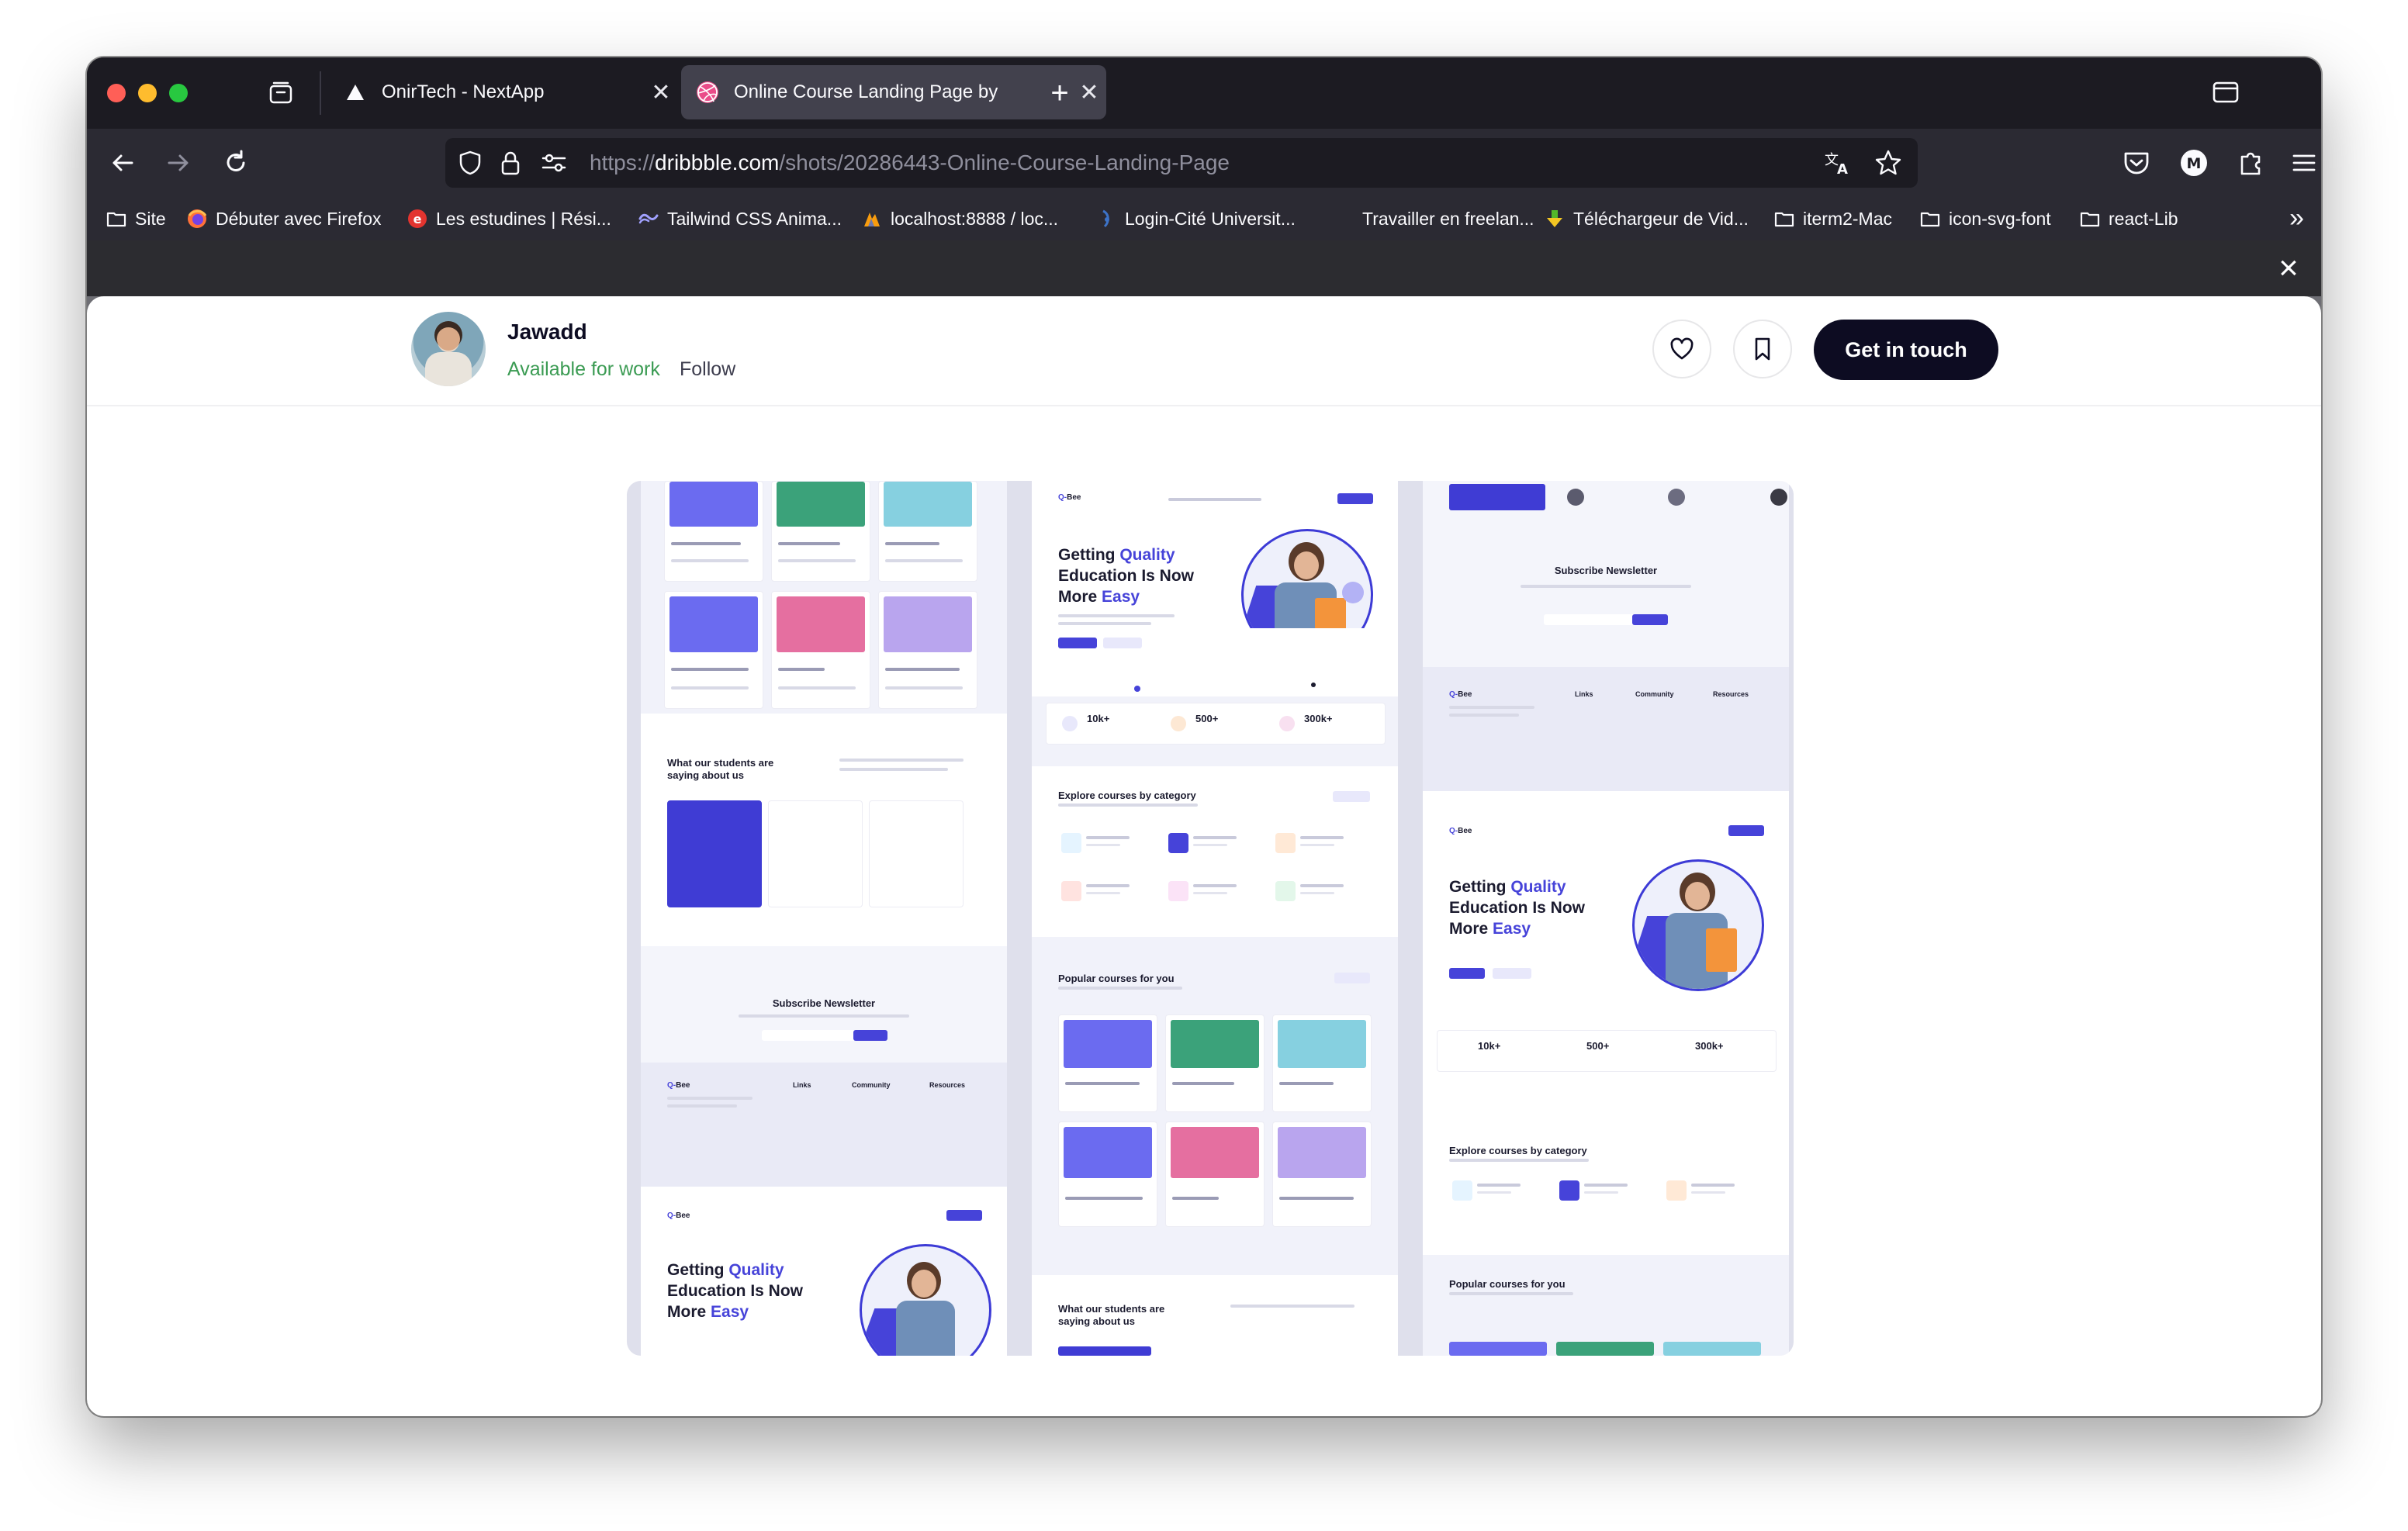  What do you see at coordinates (554, 162) in the screenshot?
I see `page-permissions-icon` at bounding box center [554, 162].